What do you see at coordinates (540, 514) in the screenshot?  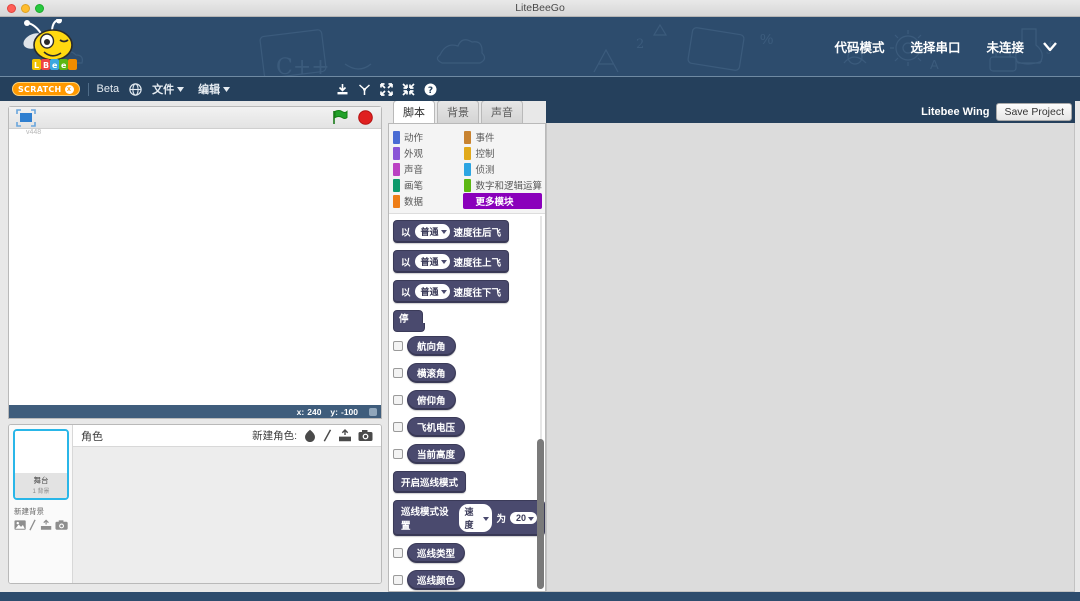 I see `palette-scrollbar-thumb` at bounding box center [540, 514].